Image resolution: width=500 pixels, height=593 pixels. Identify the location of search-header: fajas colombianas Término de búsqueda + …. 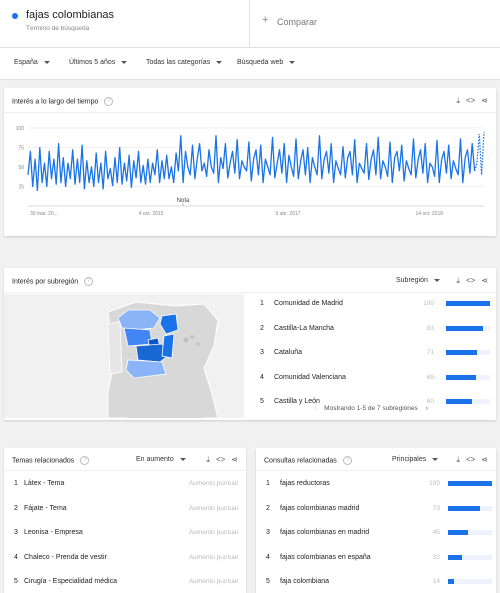
(250, 24).